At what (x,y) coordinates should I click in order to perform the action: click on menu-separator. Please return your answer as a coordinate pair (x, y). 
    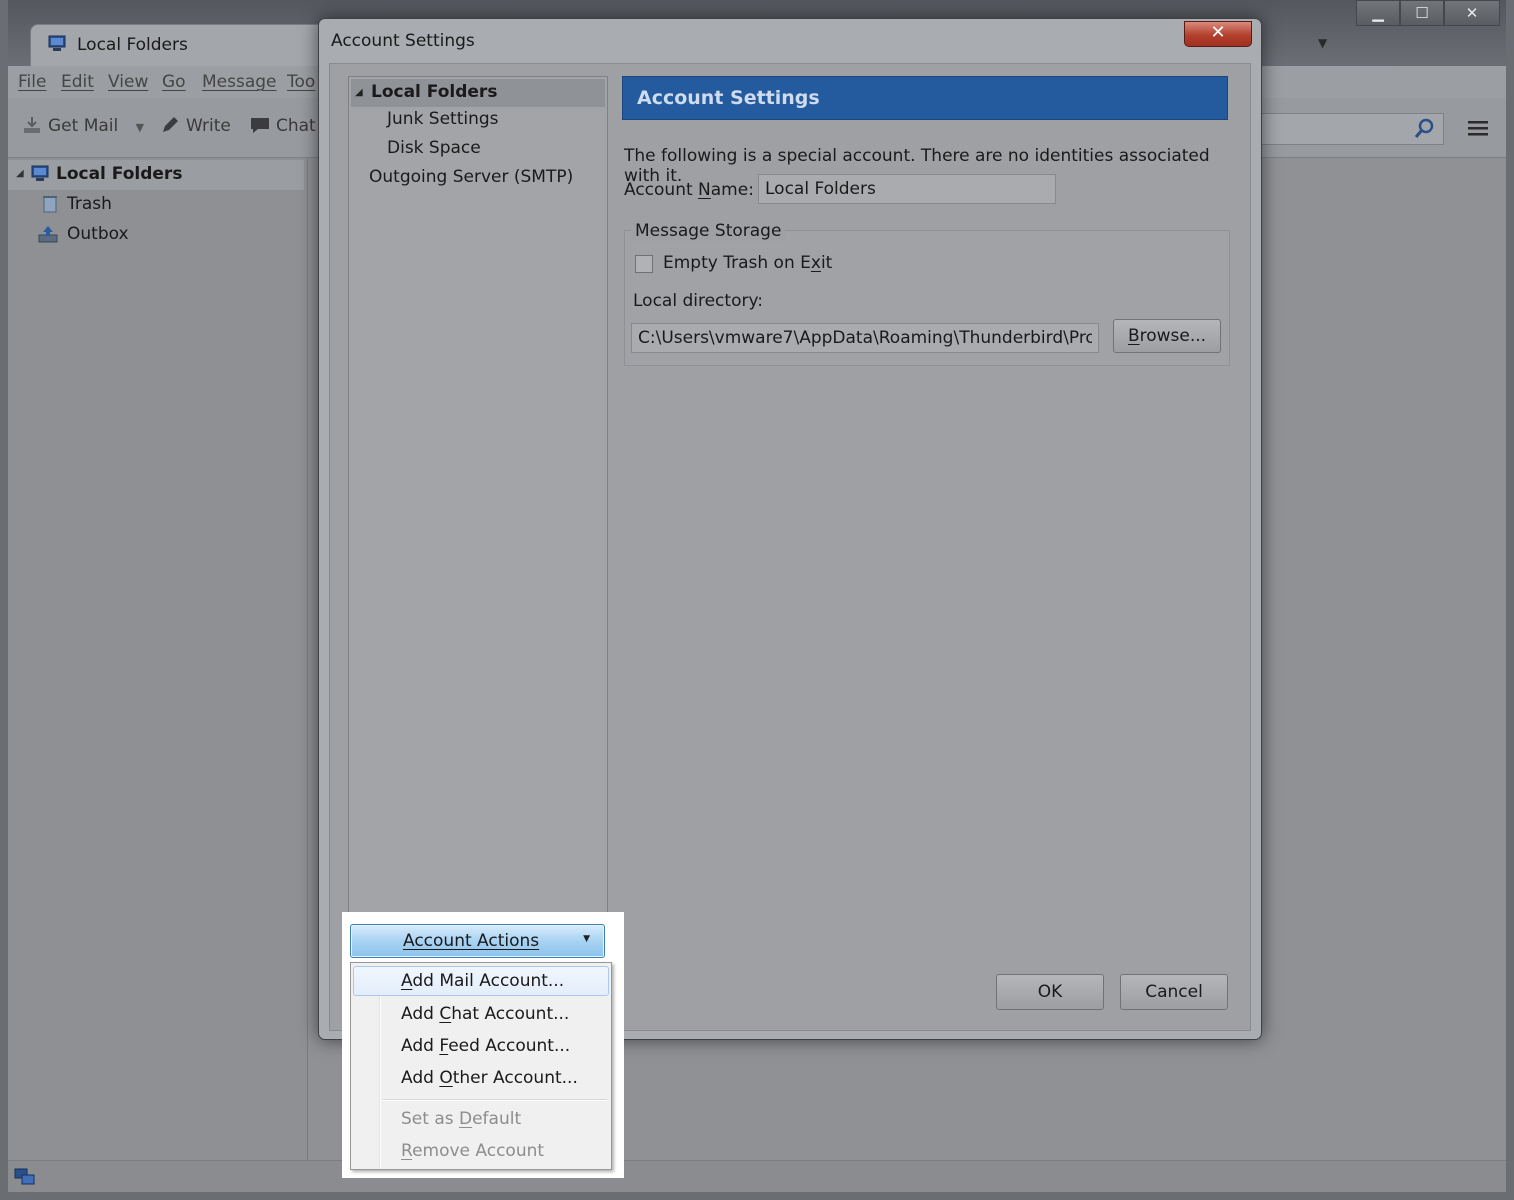
    Looking at the image, I should click on (495, 1100).